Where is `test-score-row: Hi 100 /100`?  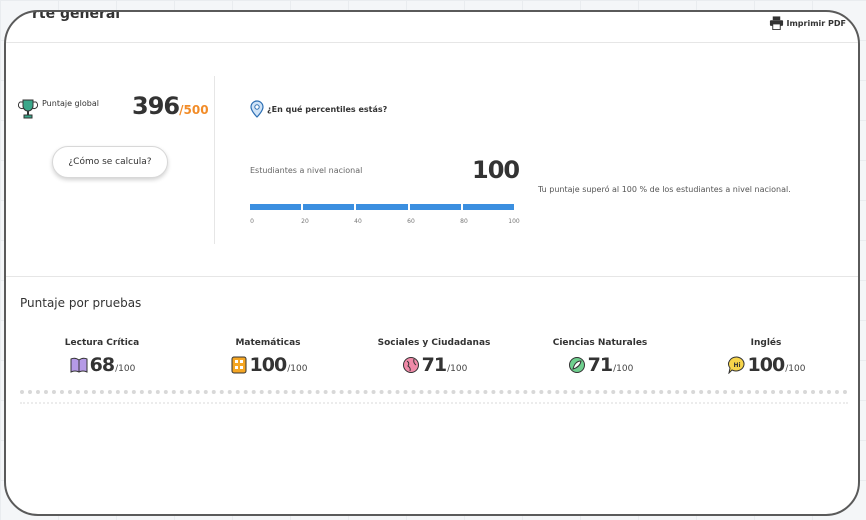 test-score-row: Hi 100 /100 is located at coordinates (766, 365).